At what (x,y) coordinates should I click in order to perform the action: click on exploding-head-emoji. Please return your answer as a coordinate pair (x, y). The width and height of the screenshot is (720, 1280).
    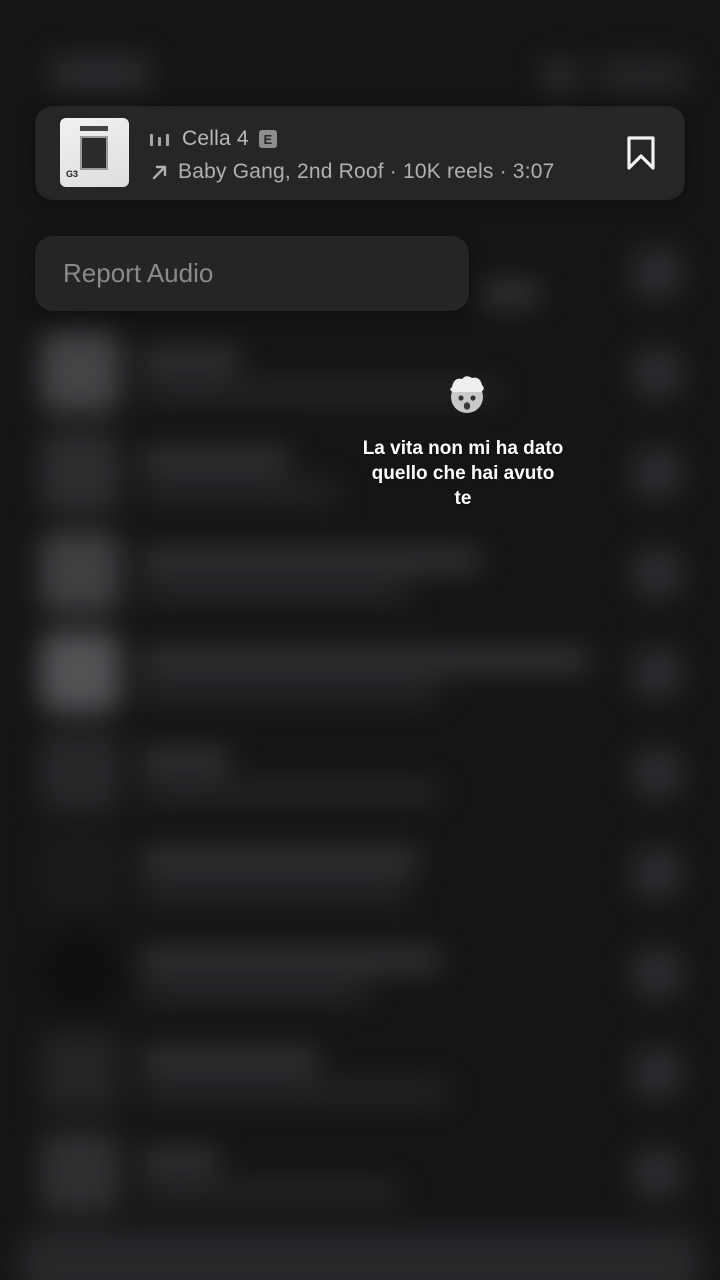
    Looking at the image, I should click on (467, 394).